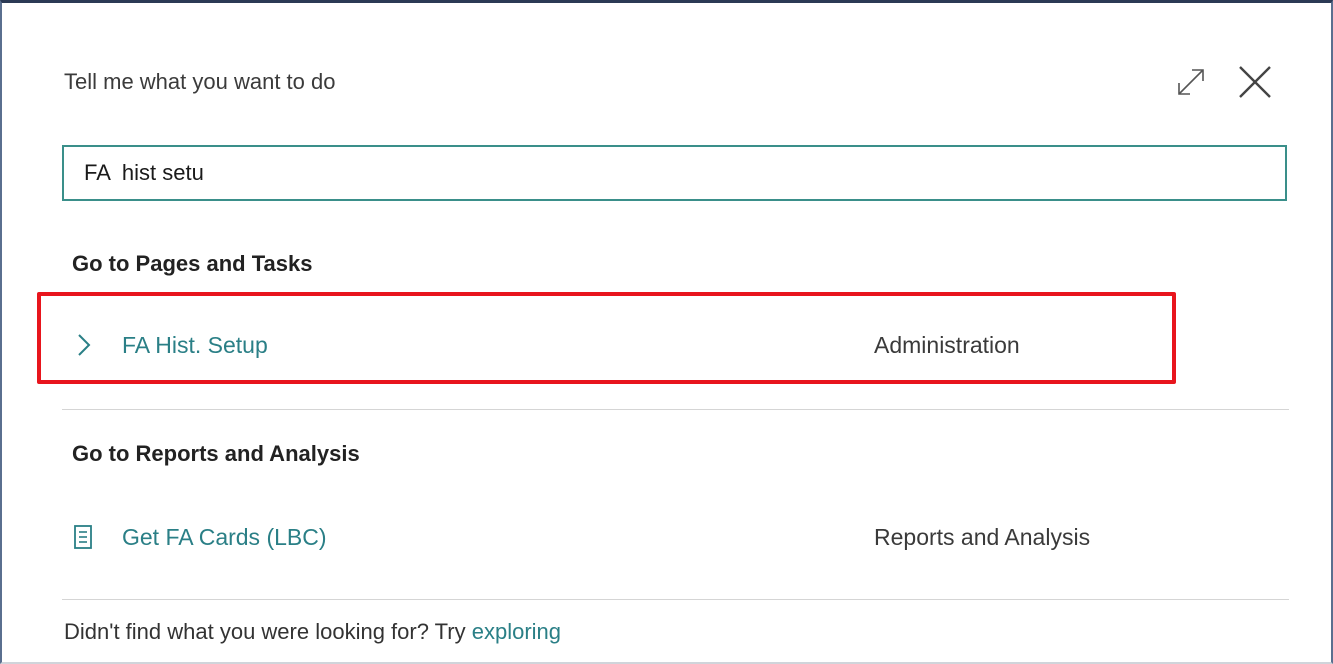 This screenshot has height=664, width=1333. I want to click on expand-icon, so click(1191, 82).